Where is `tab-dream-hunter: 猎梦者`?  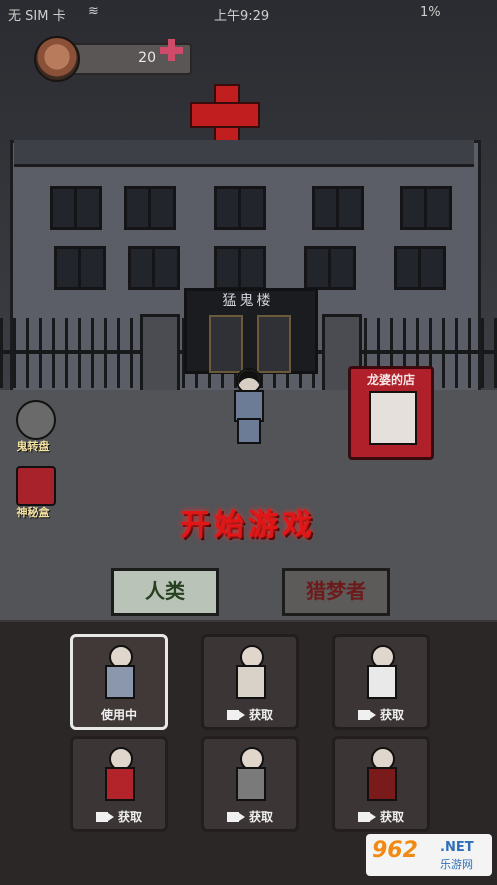
tab-dream-hunter: 猎梦者 is located at coordinates (336, 592).